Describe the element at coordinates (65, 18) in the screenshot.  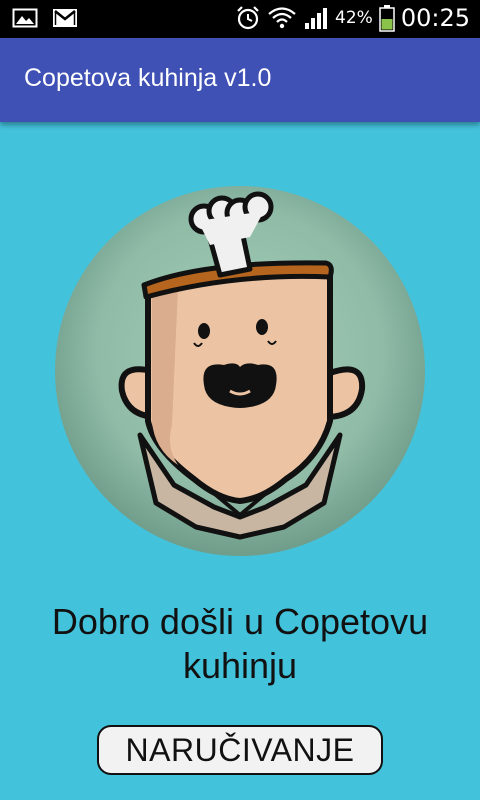
I see `gmail-icon` at that location.